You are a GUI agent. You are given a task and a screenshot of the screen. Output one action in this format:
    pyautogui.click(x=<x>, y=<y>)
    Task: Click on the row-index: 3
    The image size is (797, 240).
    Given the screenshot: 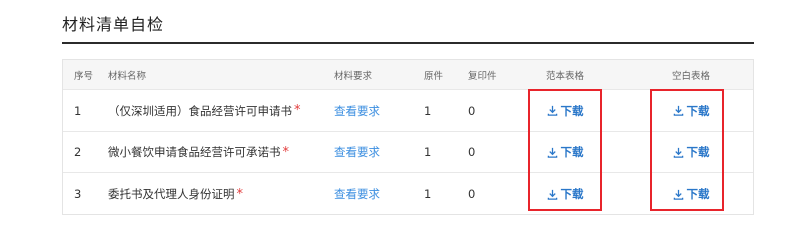 What is the action you would take?
    pyautogui.click(x=78, y=194)
    